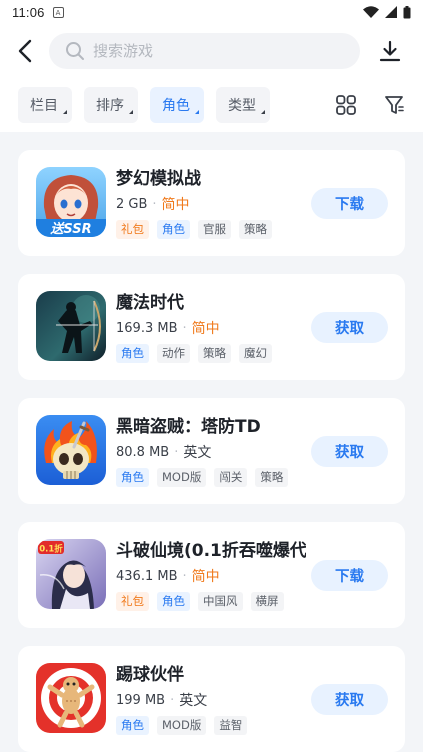 The image size is (423, 752). I want to click on game-title: 踢球伙伴, so click(150, 675).